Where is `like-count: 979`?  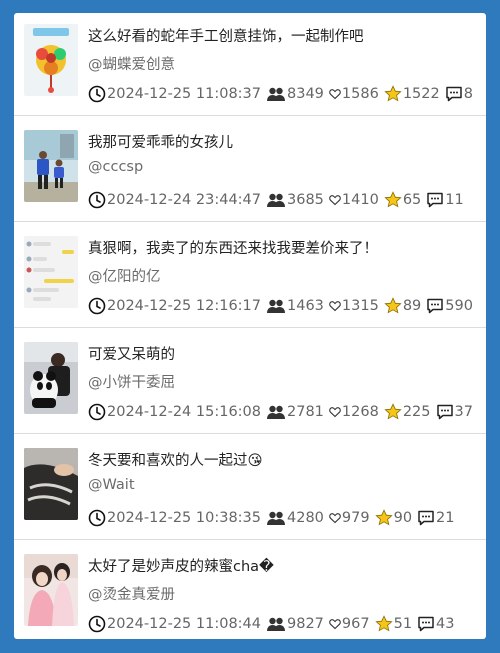
like-count: 979 is located at coordinates (355, 518).